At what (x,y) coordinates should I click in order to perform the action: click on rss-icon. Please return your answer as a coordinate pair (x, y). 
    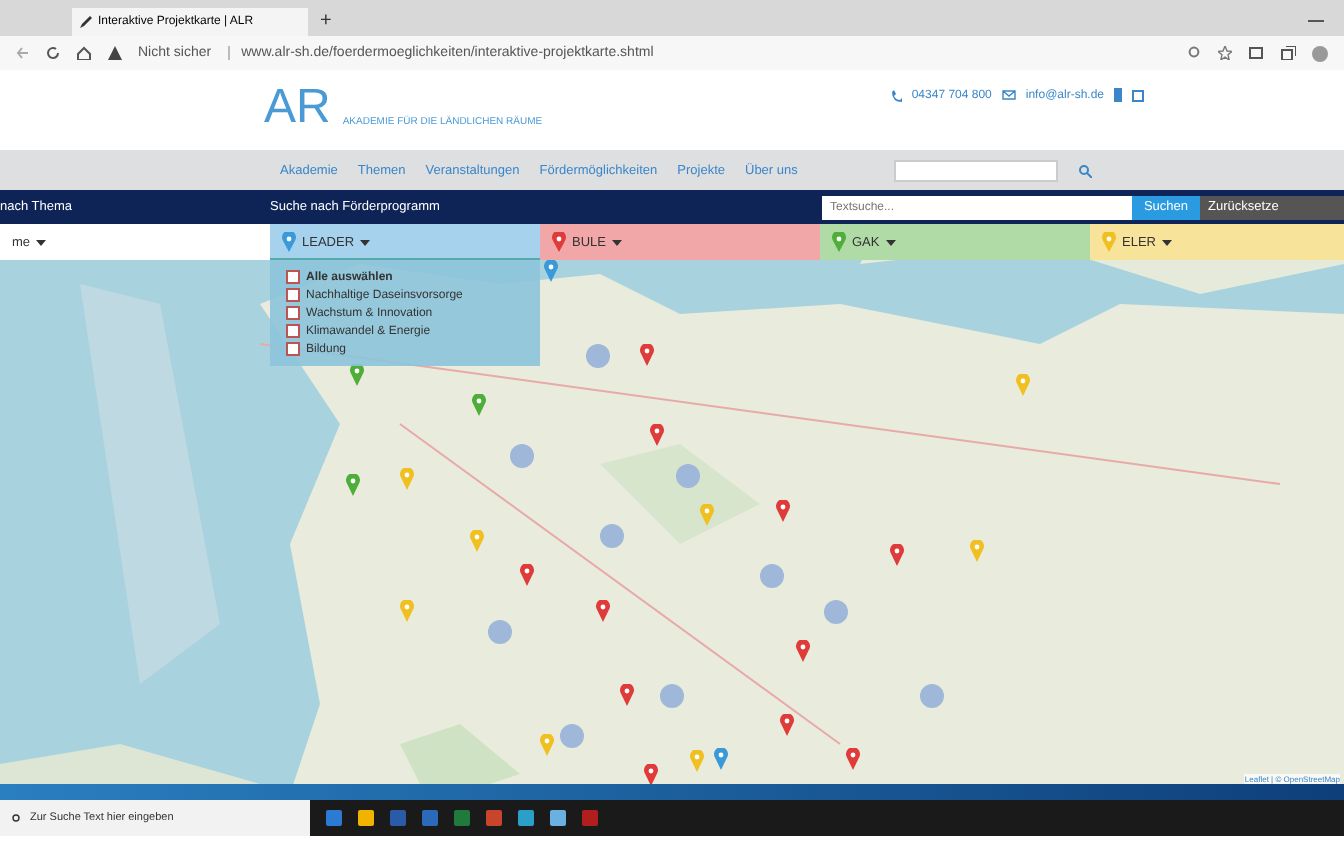
    Looking at the image, I should click on (1138, 95).